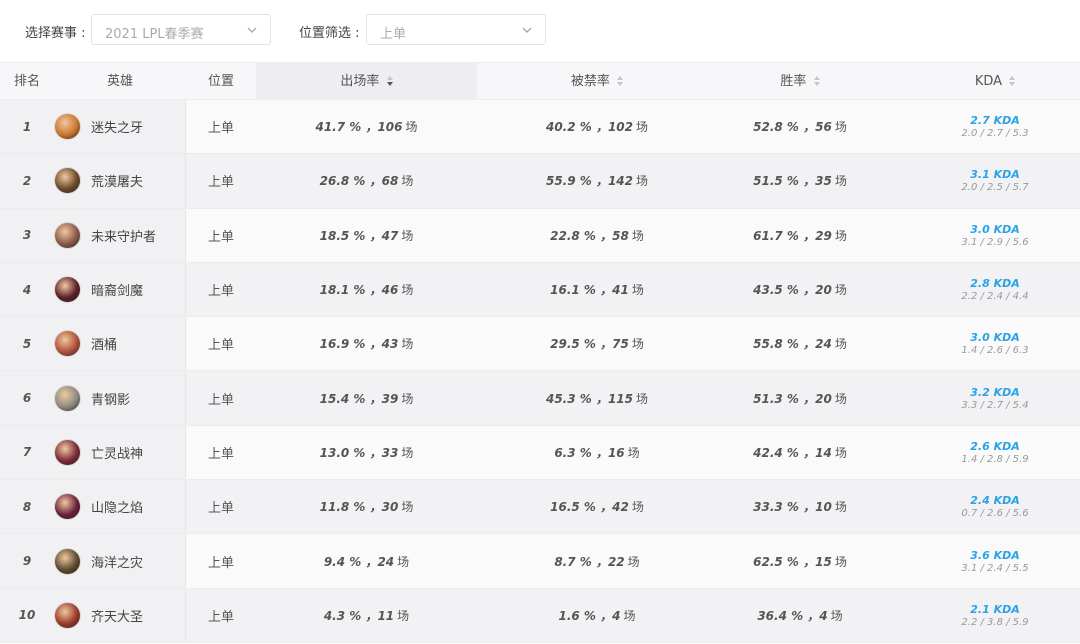  Describe the element at coordinates (124, 237) in the screenshot. I see `hero-name: 未来守护者` at that location.